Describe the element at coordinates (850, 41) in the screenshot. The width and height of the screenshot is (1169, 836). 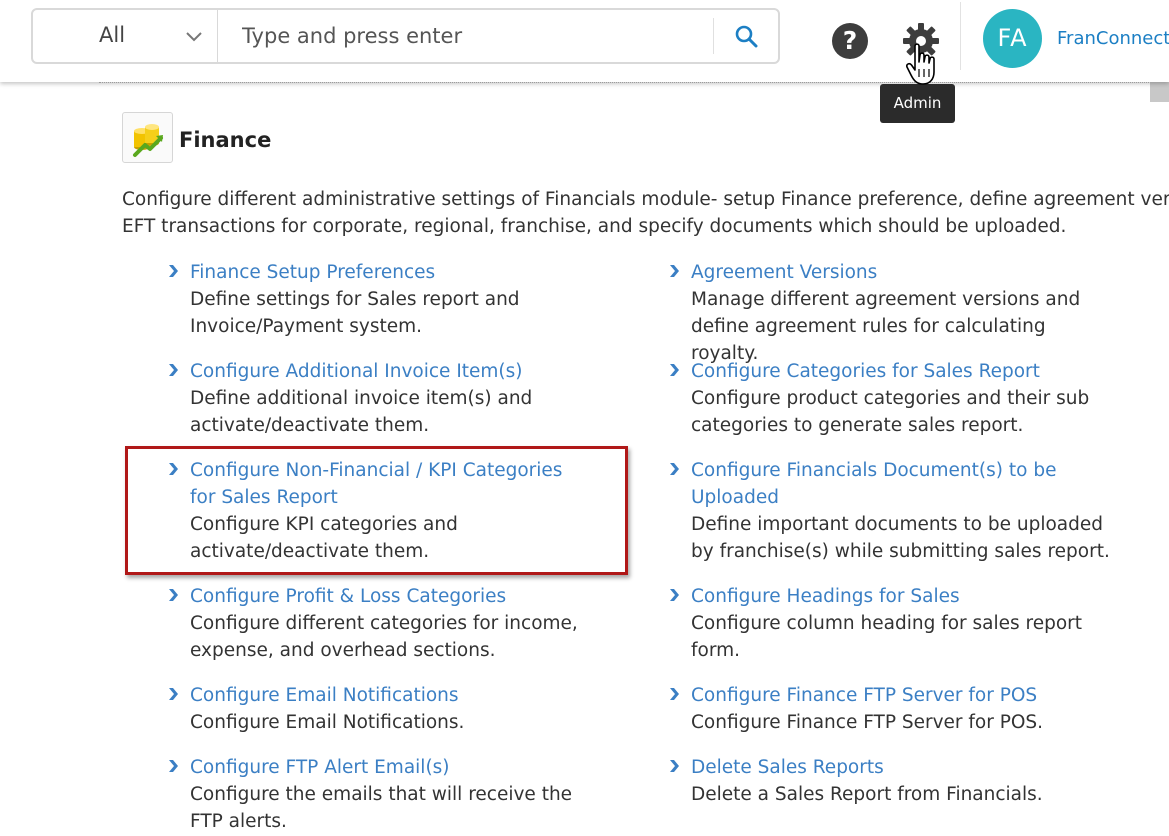
I see `question-circle-icon: ?` at that location.